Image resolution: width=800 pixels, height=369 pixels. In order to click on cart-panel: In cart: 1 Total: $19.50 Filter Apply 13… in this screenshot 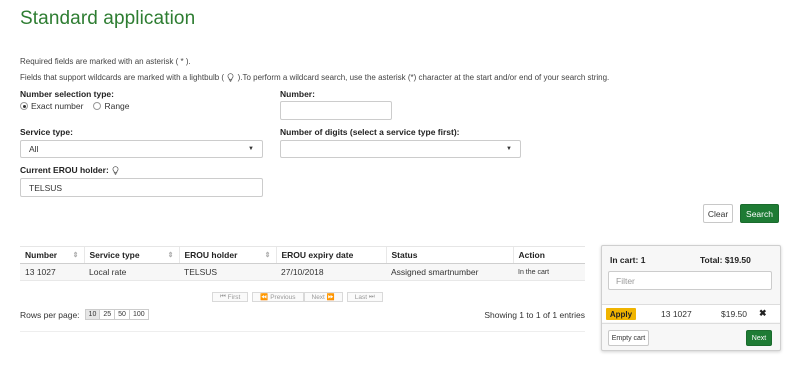, I will do `click(691, 298)`.